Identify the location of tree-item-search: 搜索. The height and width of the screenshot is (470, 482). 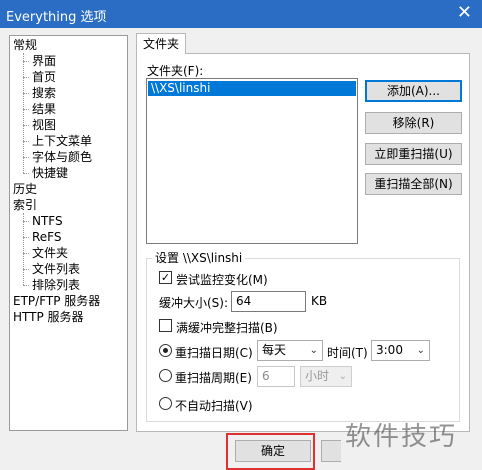
(44, 93).